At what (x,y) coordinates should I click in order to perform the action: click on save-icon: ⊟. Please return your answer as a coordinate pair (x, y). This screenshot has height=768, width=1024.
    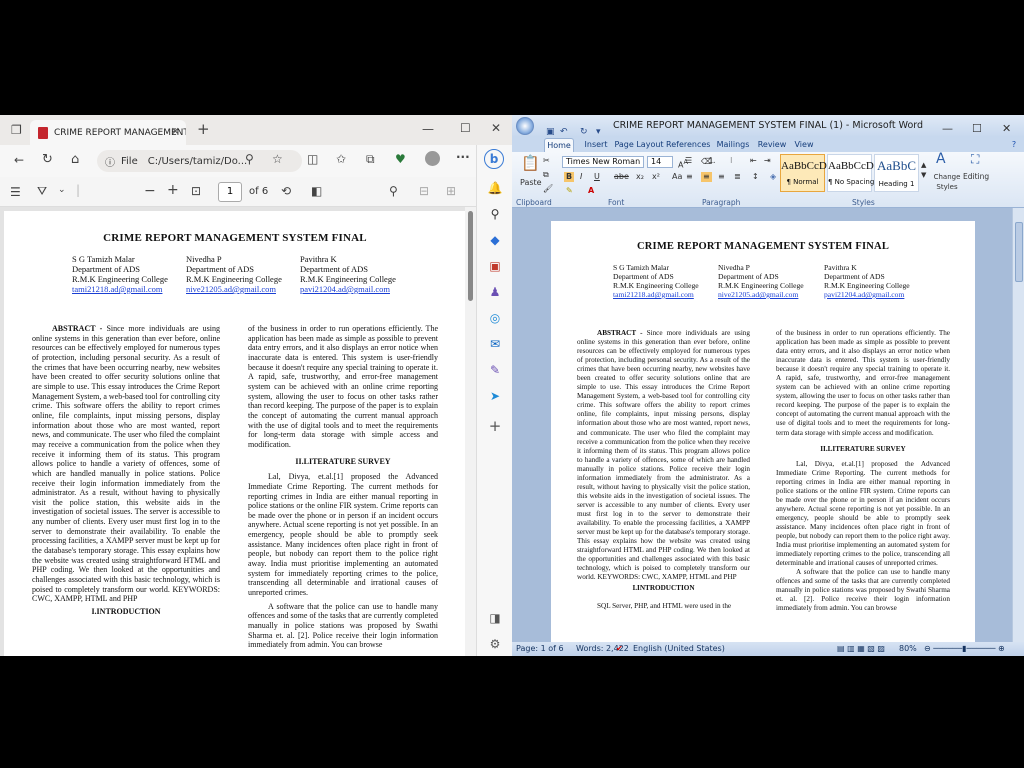
    Looking at the image, I should click on (424, 191).